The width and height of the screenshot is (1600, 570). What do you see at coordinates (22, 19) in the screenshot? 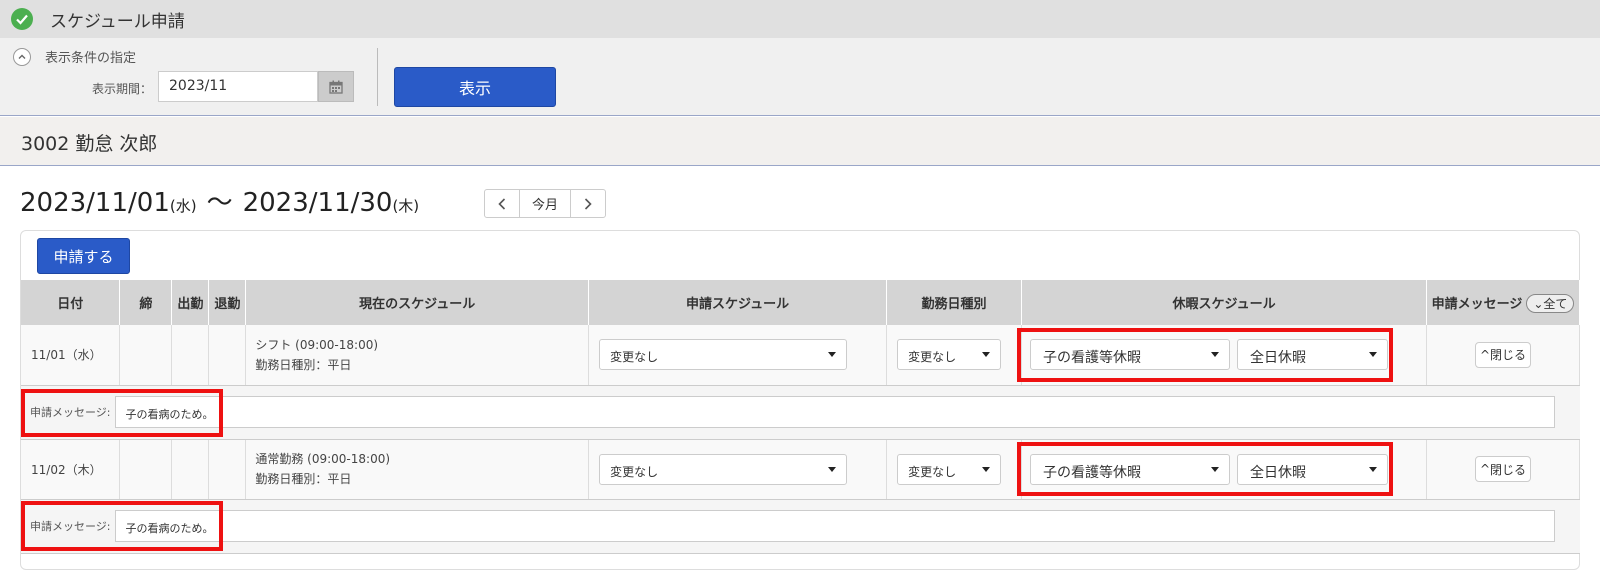
I see `check-circle-icon` at bounding box center [22, 19].